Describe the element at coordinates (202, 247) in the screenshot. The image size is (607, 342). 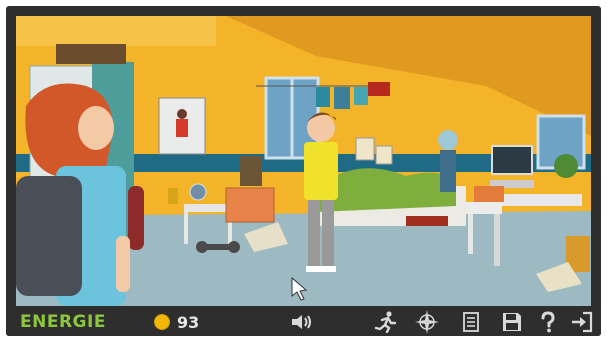
I see `dumbbell-end-left` at that location.